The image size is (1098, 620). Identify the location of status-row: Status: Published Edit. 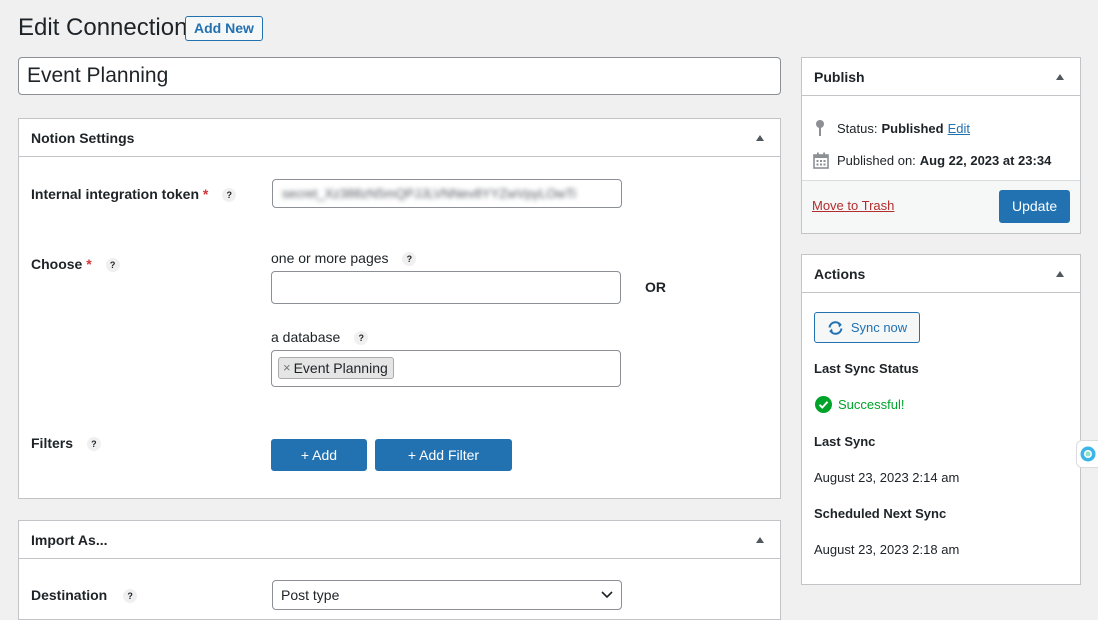
(892, 128).